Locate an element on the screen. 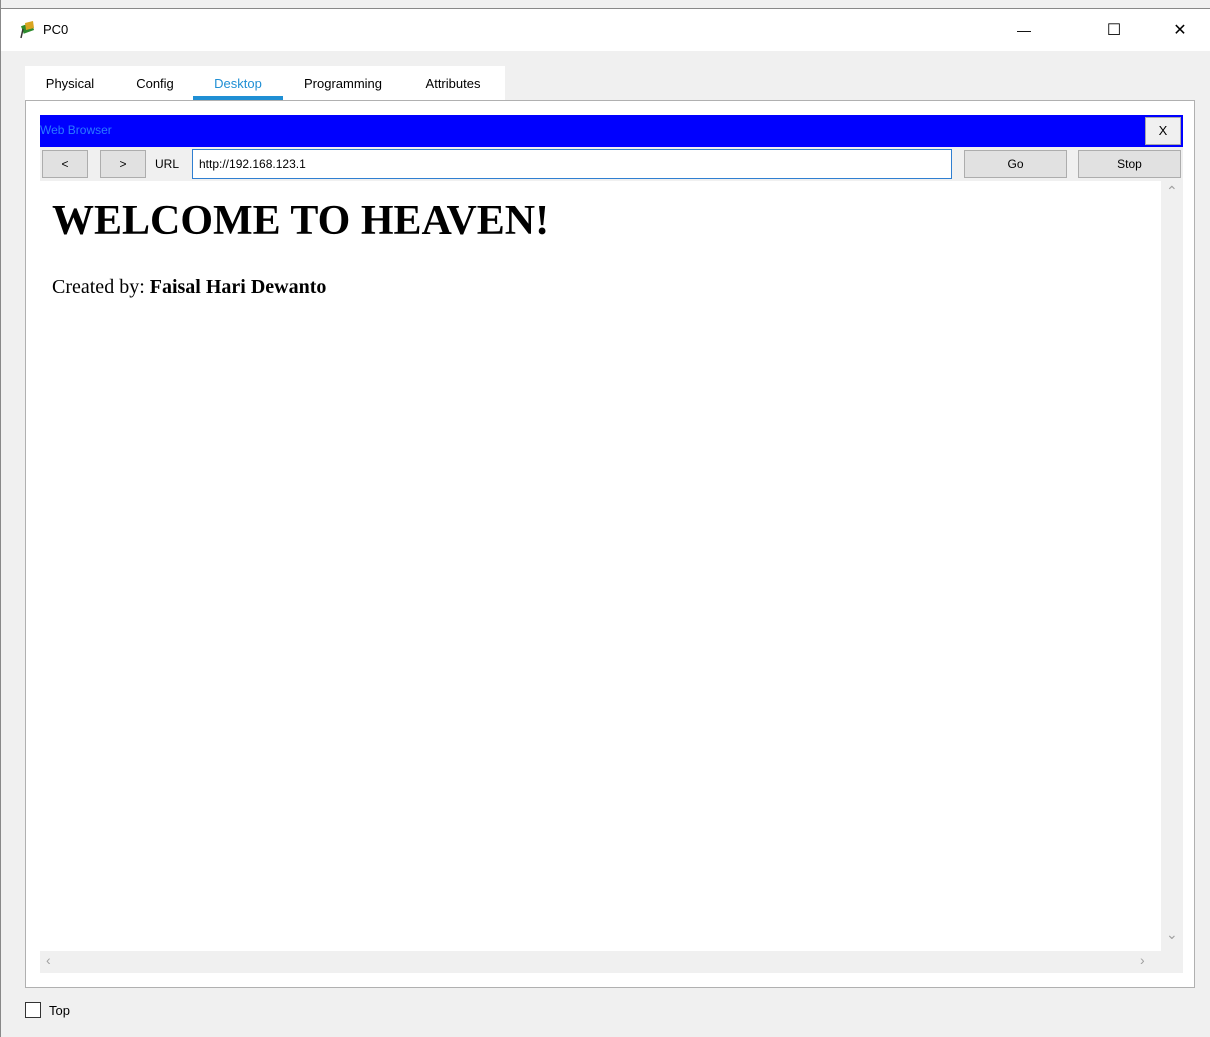 Image resolution: width=1210 pixels, height=1037 pixels. close-icon: ✕ is located at coordinates (1180, 30).